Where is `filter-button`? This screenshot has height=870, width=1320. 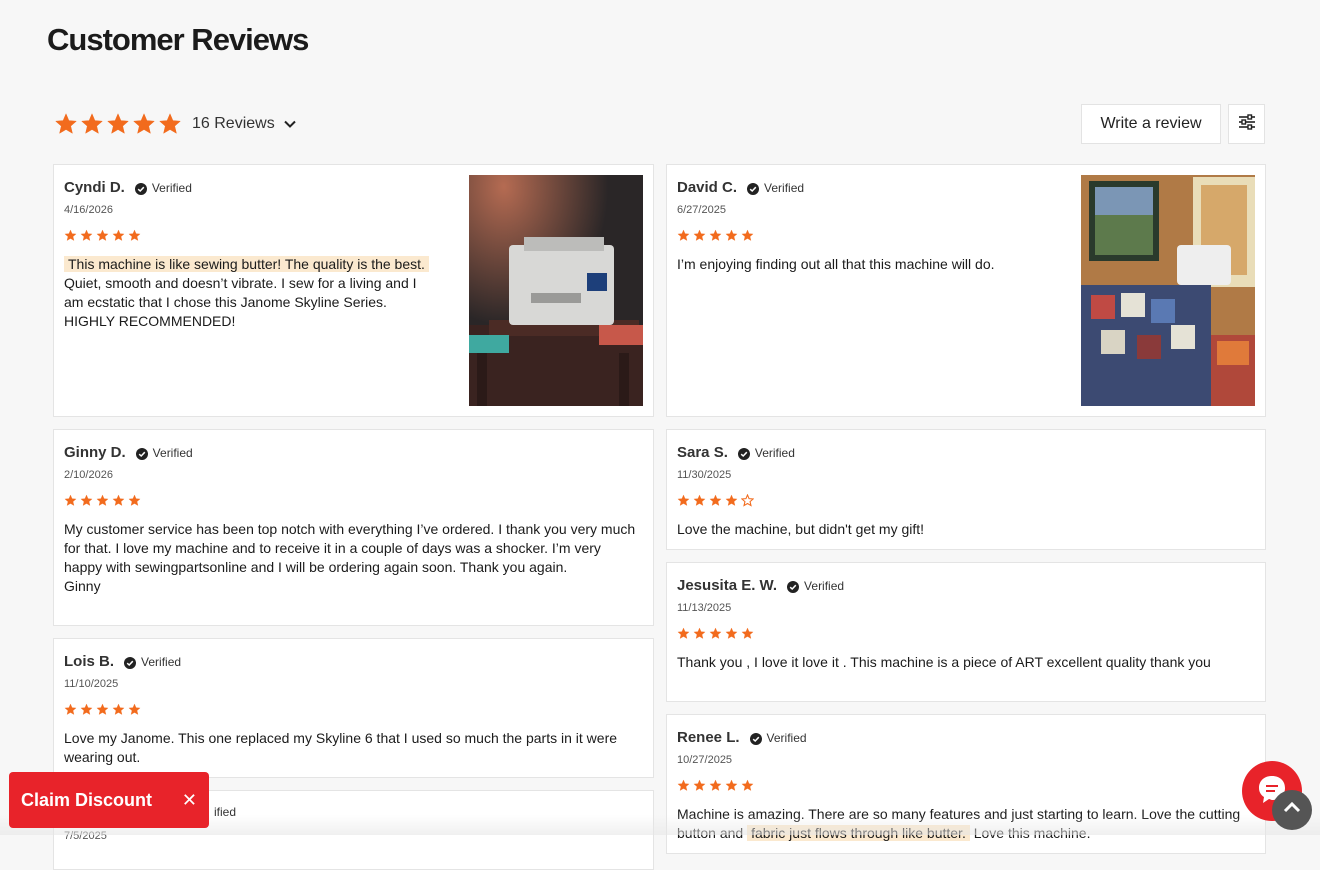 filter-button is located at coordinates (1246, 124).